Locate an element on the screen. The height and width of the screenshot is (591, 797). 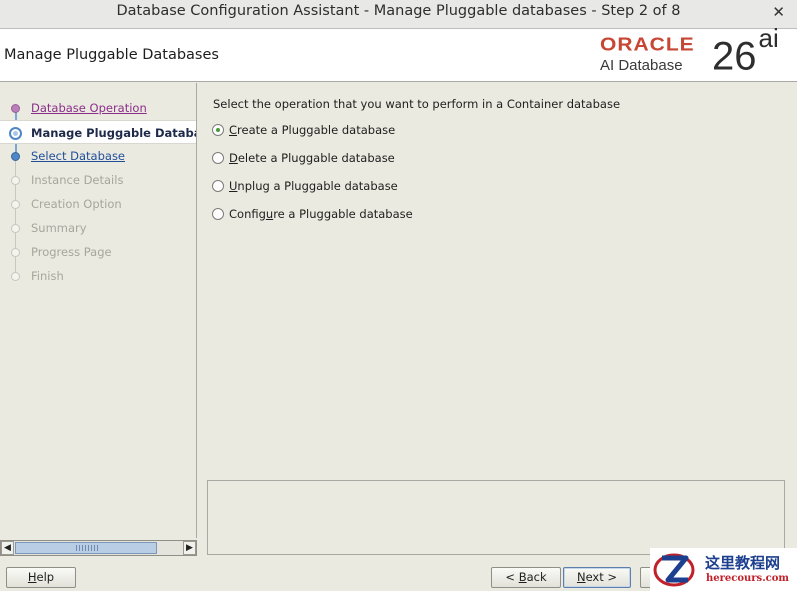
watermark-logo-icon is located at coordinates (674, 570).